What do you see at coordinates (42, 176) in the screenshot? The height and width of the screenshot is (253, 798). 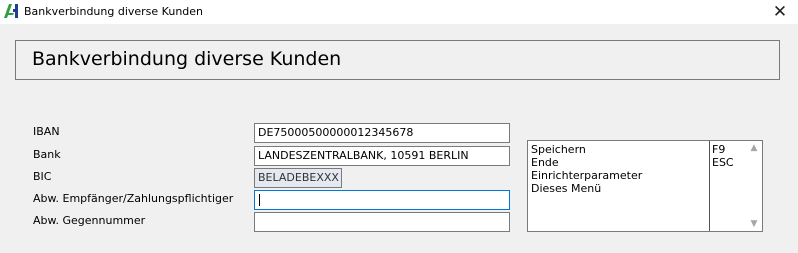 I see `bic-label: BIC` at bounding box center [42, 176].